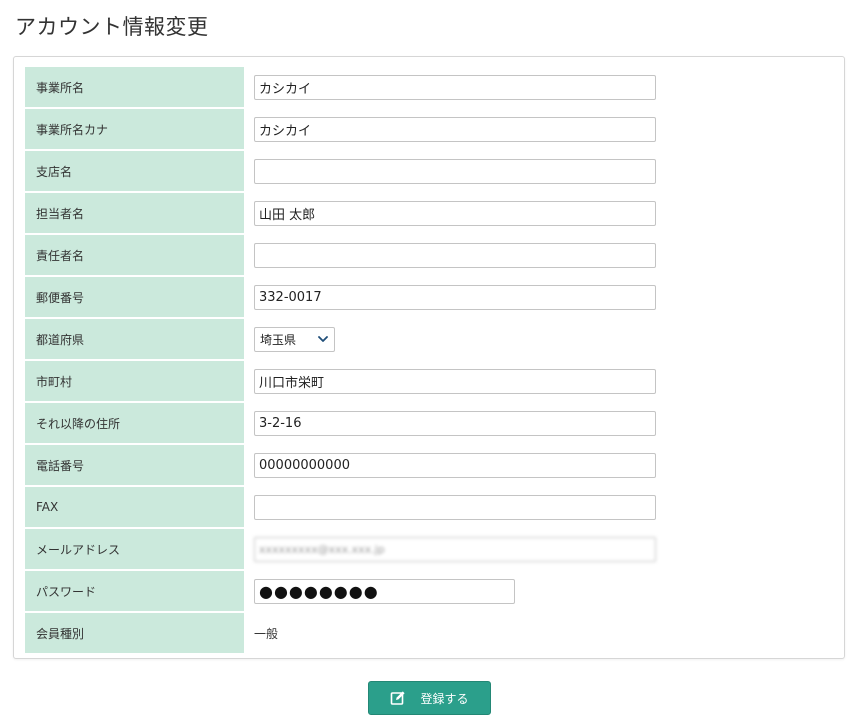 The image size is (860, 728). What do you see at coordinates (134, 591) in the screenshot?
I see `password-label: パスワード` at bounding box center [134, 591].